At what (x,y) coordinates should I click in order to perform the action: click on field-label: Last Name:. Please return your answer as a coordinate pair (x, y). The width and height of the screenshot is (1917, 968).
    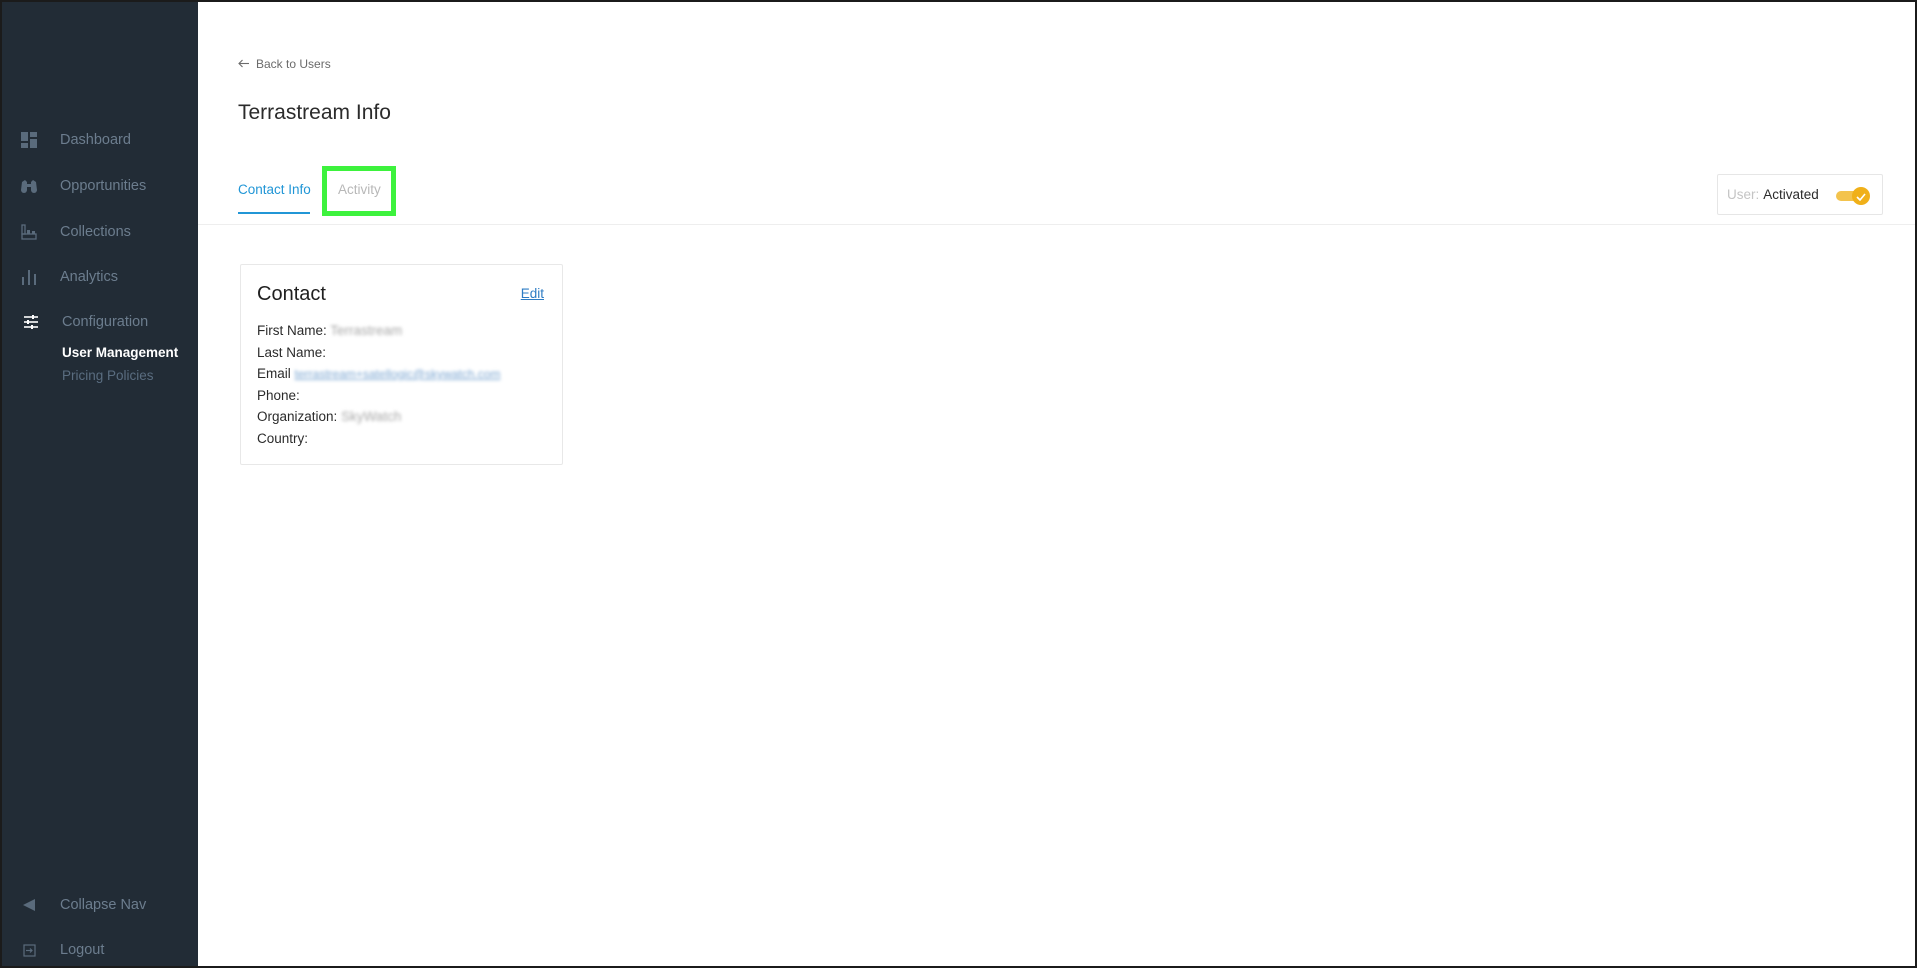
    Looking at the image, I should click on (292, 352).